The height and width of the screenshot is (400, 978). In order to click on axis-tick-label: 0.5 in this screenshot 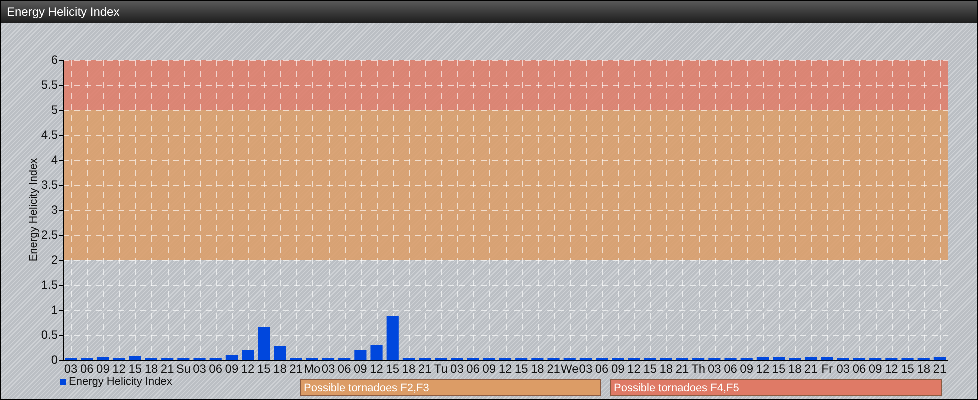, I will do `click(49, 335)`.